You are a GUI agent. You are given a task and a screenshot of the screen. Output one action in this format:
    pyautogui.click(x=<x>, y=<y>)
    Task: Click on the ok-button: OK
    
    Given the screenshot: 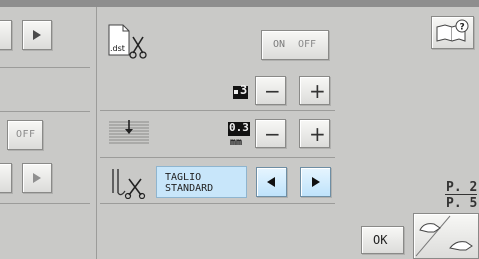 What is the action you would take?
    pyautogui.click(x=382, y=240)
    